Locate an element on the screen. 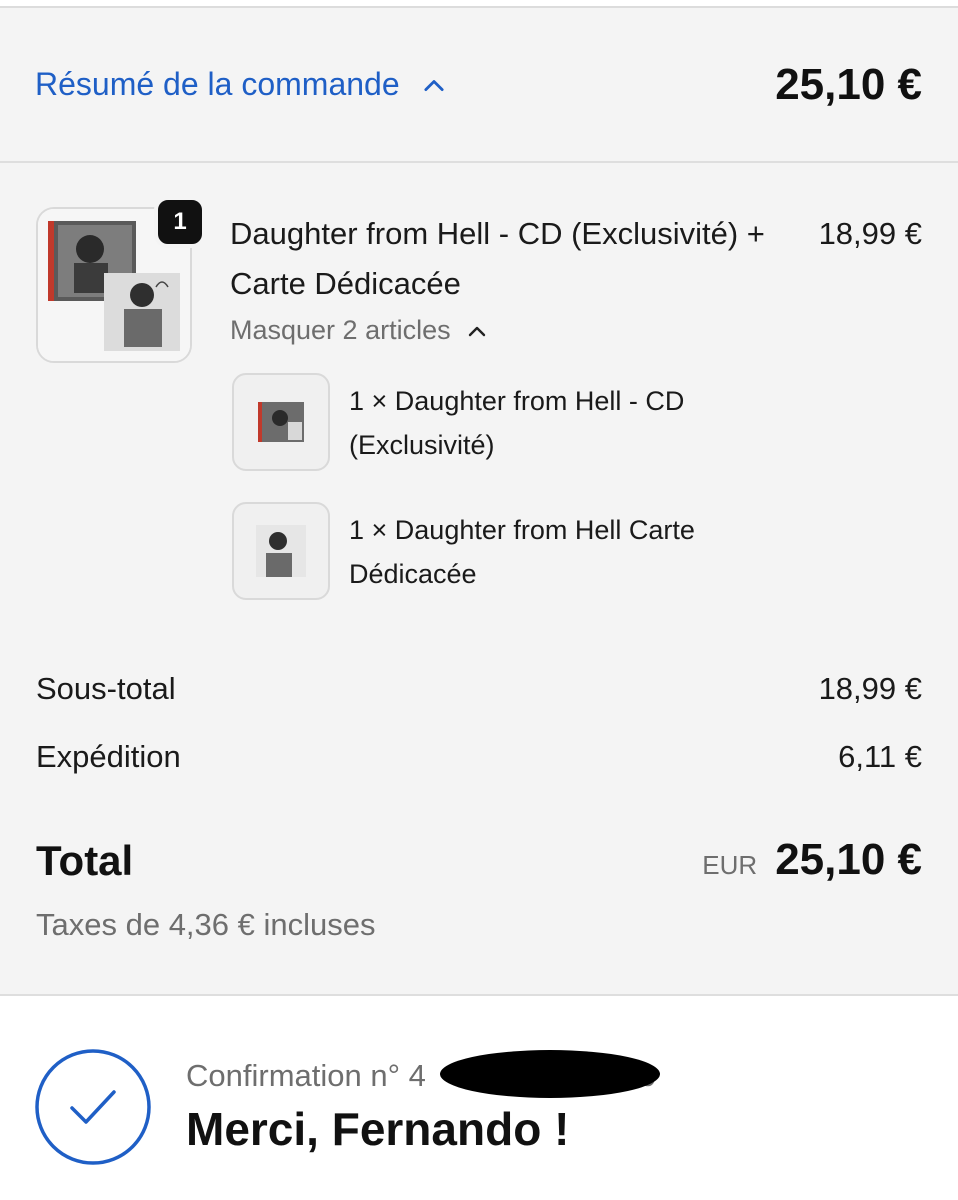 The image size is (958, 1200). quantity-badge: 1 is located at coordinates (180, 222).